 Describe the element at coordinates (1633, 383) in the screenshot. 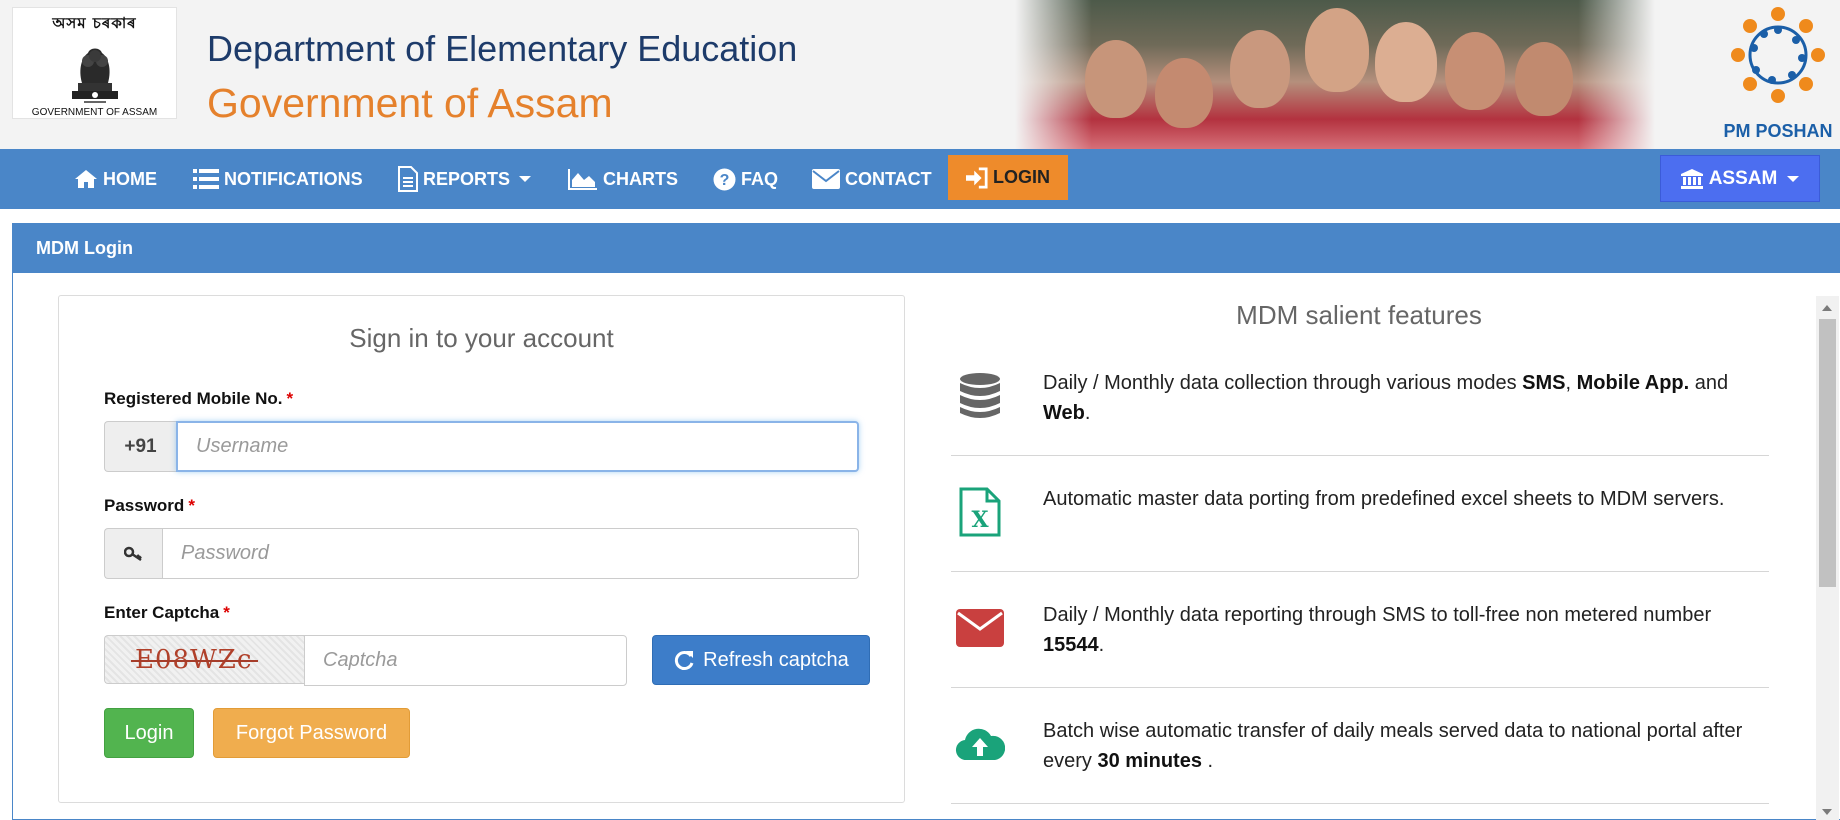

I see `feature-bold-mobile-app: Mobile App.` at that location.